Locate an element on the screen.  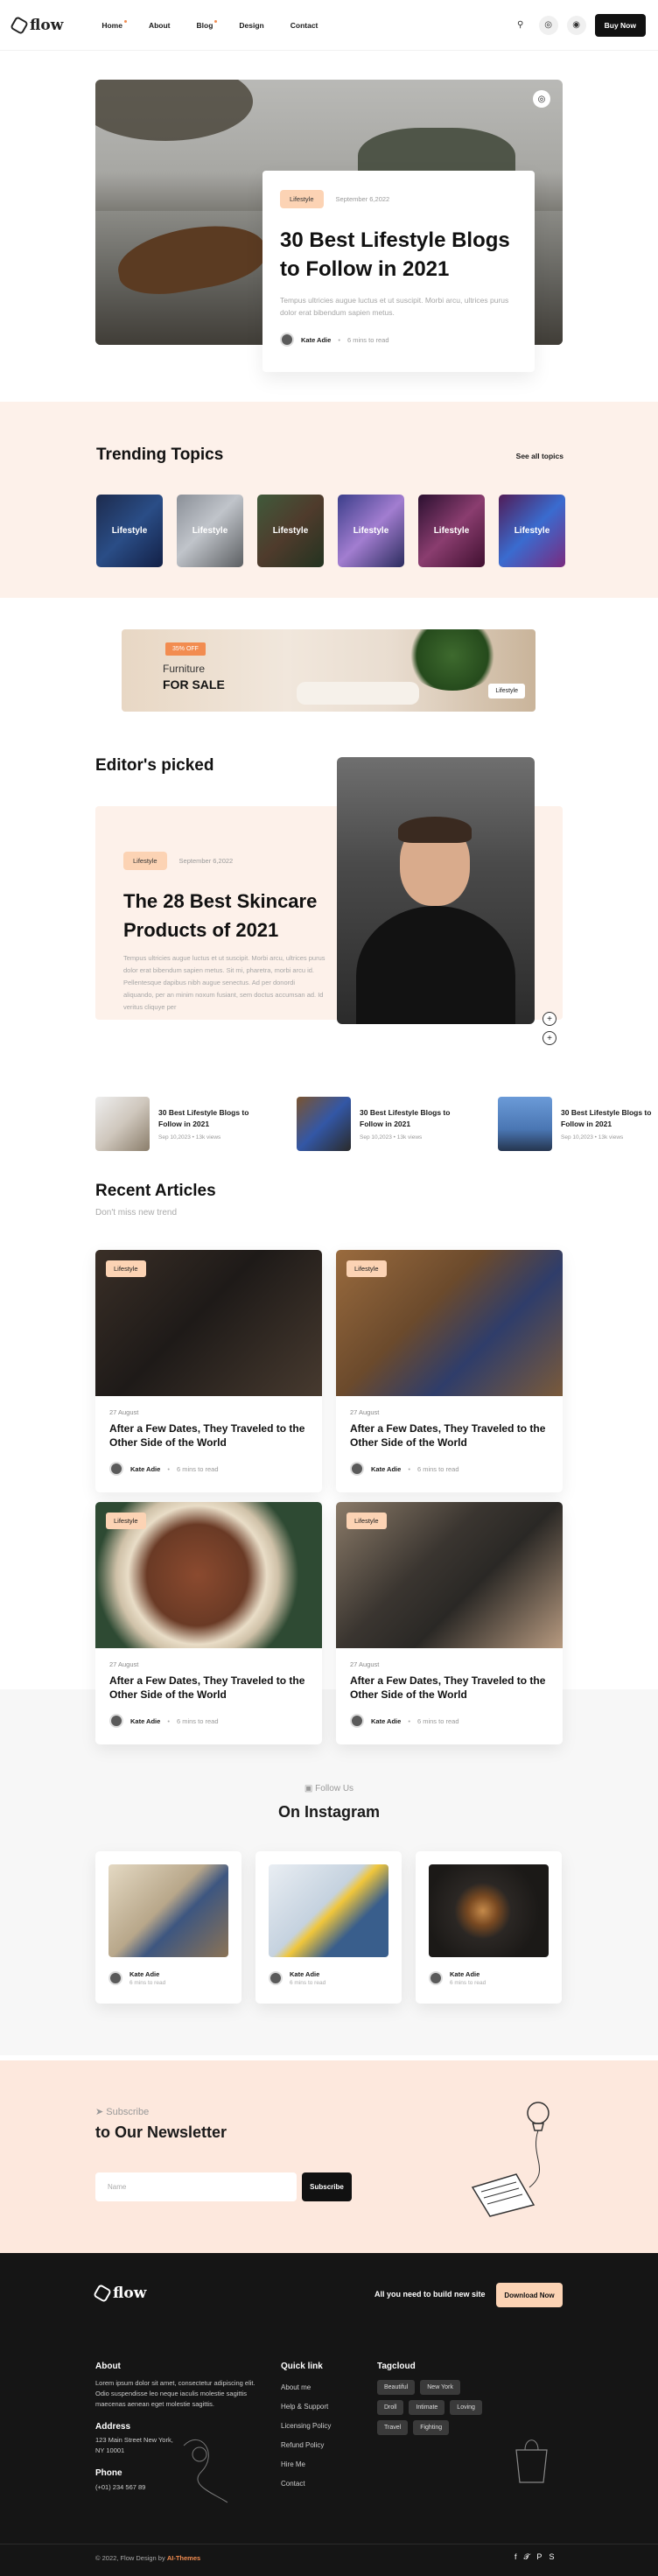
address-text: 123 Main Street New York, NY 10001 is located at coordinates (134, 2445).